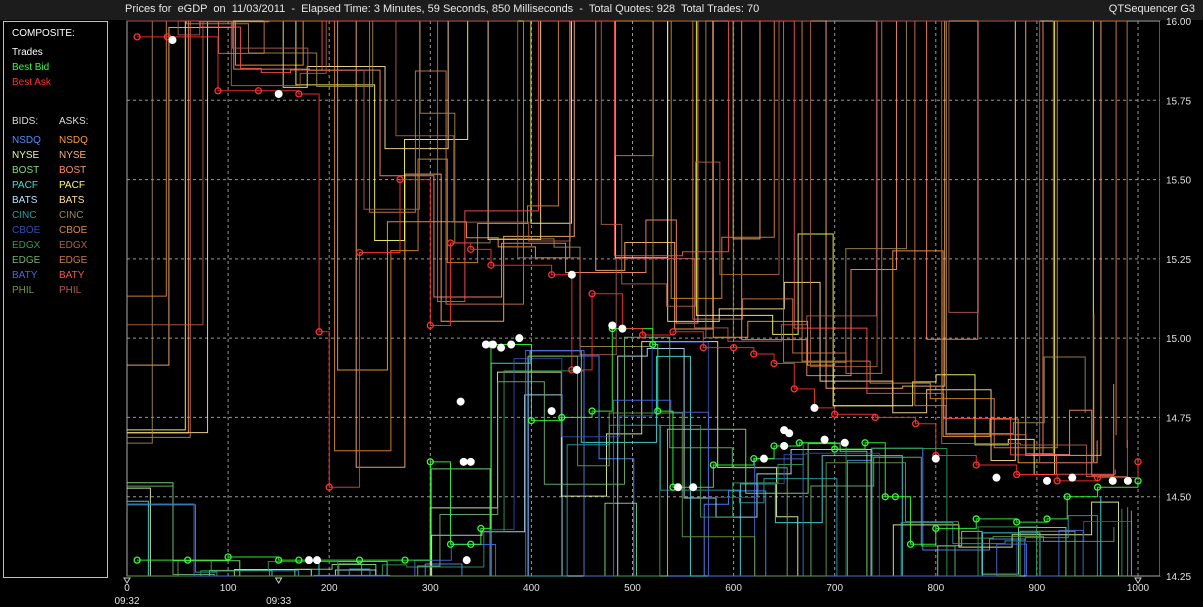 The width and height of the screenshot is (1203, 607). Describe the element at coordinates (1178, 339) in the screenshot. I see `y-tick-label: 15.00` at that location.